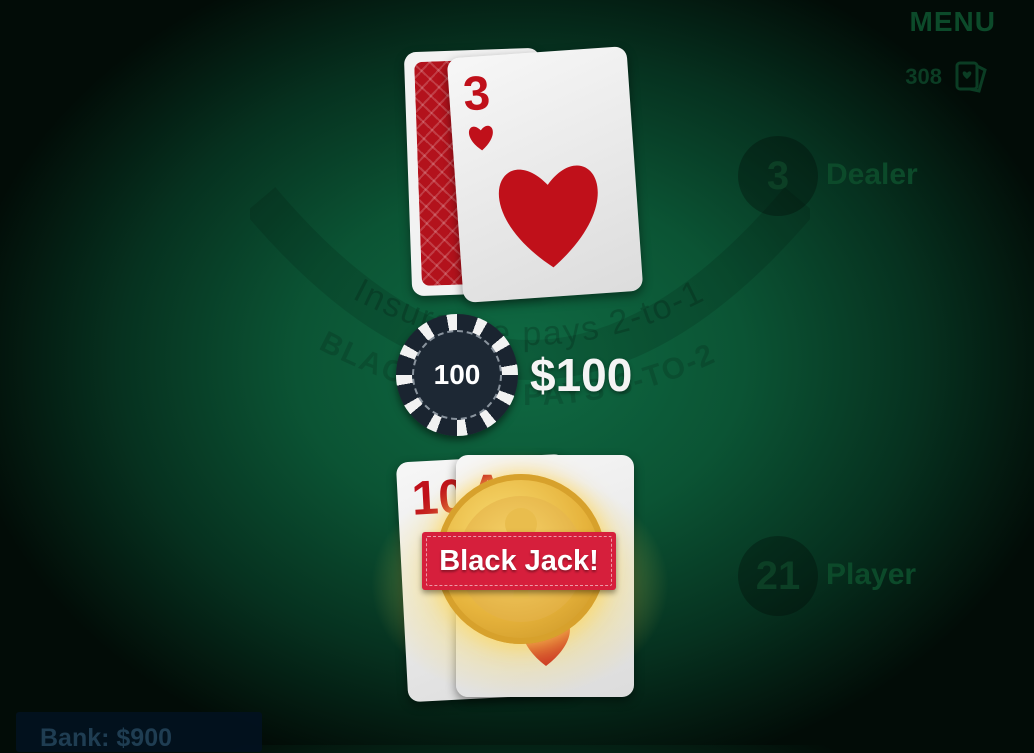 The height and width of the screenshot is (753, 1034). Describe the element at coordinates (953, 22) in the screenshot. I see `menu-button: MENU` at that location.